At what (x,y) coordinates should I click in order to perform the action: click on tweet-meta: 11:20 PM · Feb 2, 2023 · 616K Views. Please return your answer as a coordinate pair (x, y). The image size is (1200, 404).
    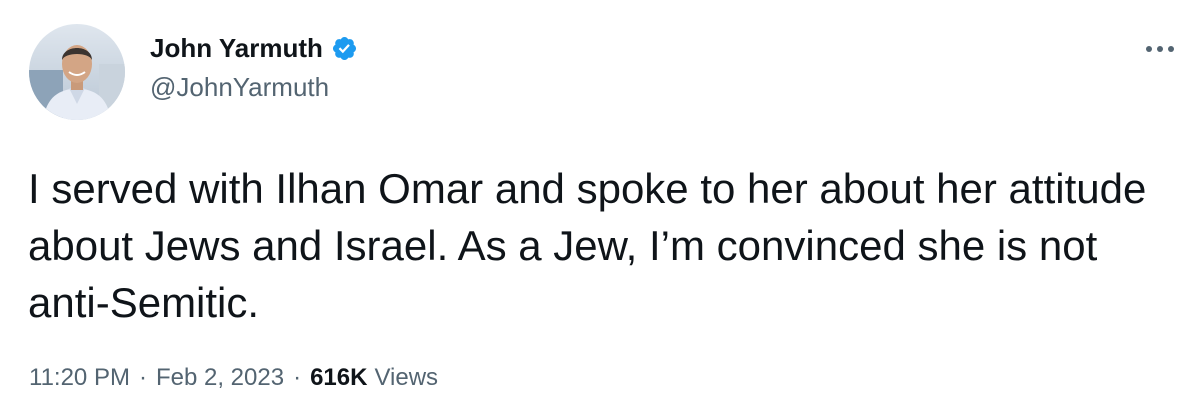
    Looking at the image, I should click on (233, 378).